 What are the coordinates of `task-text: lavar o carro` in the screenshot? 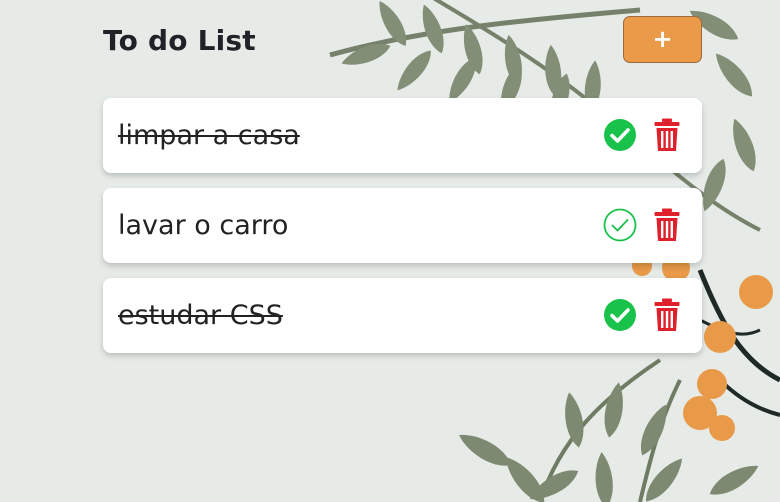 It's located at (203, 225).